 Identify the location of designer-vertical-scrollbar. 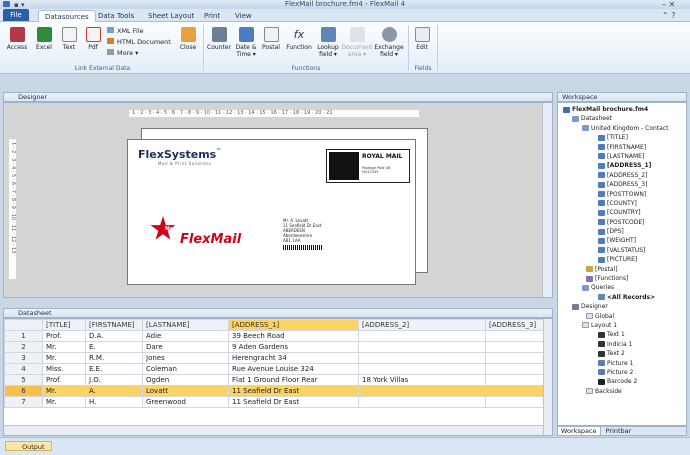
(547, 200).